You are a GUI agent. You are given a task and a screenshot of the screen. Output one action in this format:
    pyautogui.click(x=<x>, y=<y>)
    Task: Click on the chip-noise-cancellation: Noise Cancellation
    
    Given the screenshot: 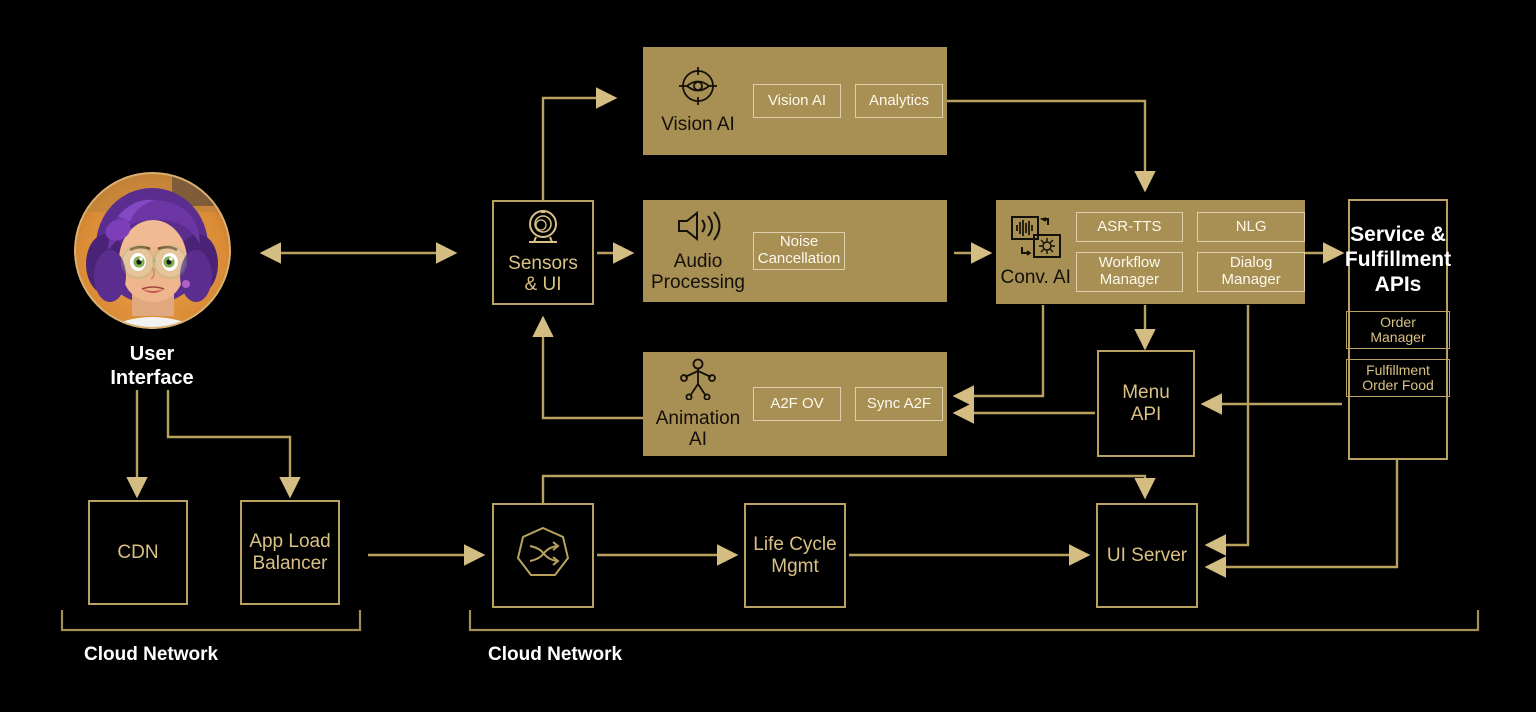 What is the action you would take?
    pyautogui.click(x=799, y=251)
    